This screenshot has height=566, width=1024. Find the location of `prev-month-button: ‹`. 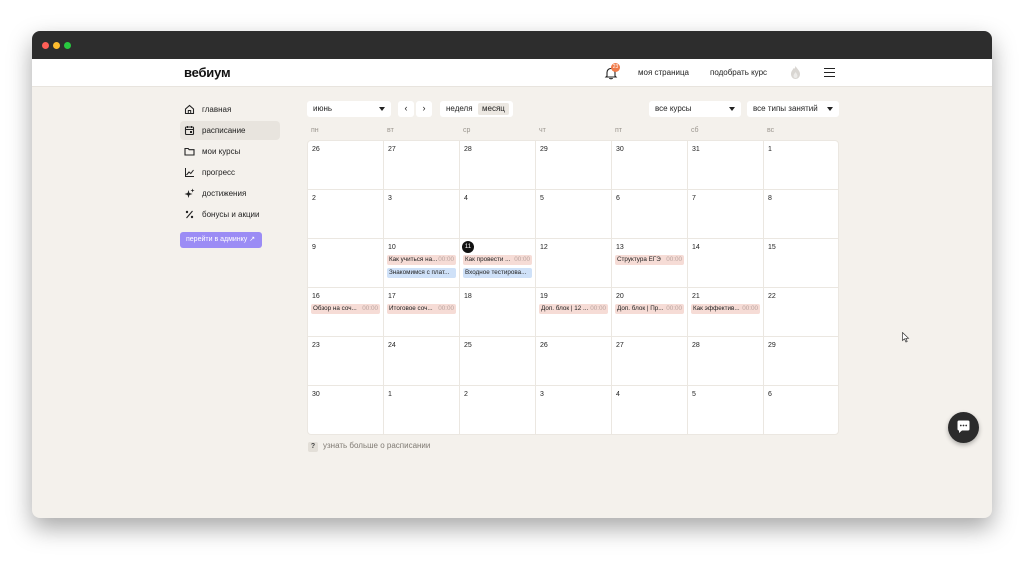

prev-month-button: ‹ is located at coordinates (406, 109).